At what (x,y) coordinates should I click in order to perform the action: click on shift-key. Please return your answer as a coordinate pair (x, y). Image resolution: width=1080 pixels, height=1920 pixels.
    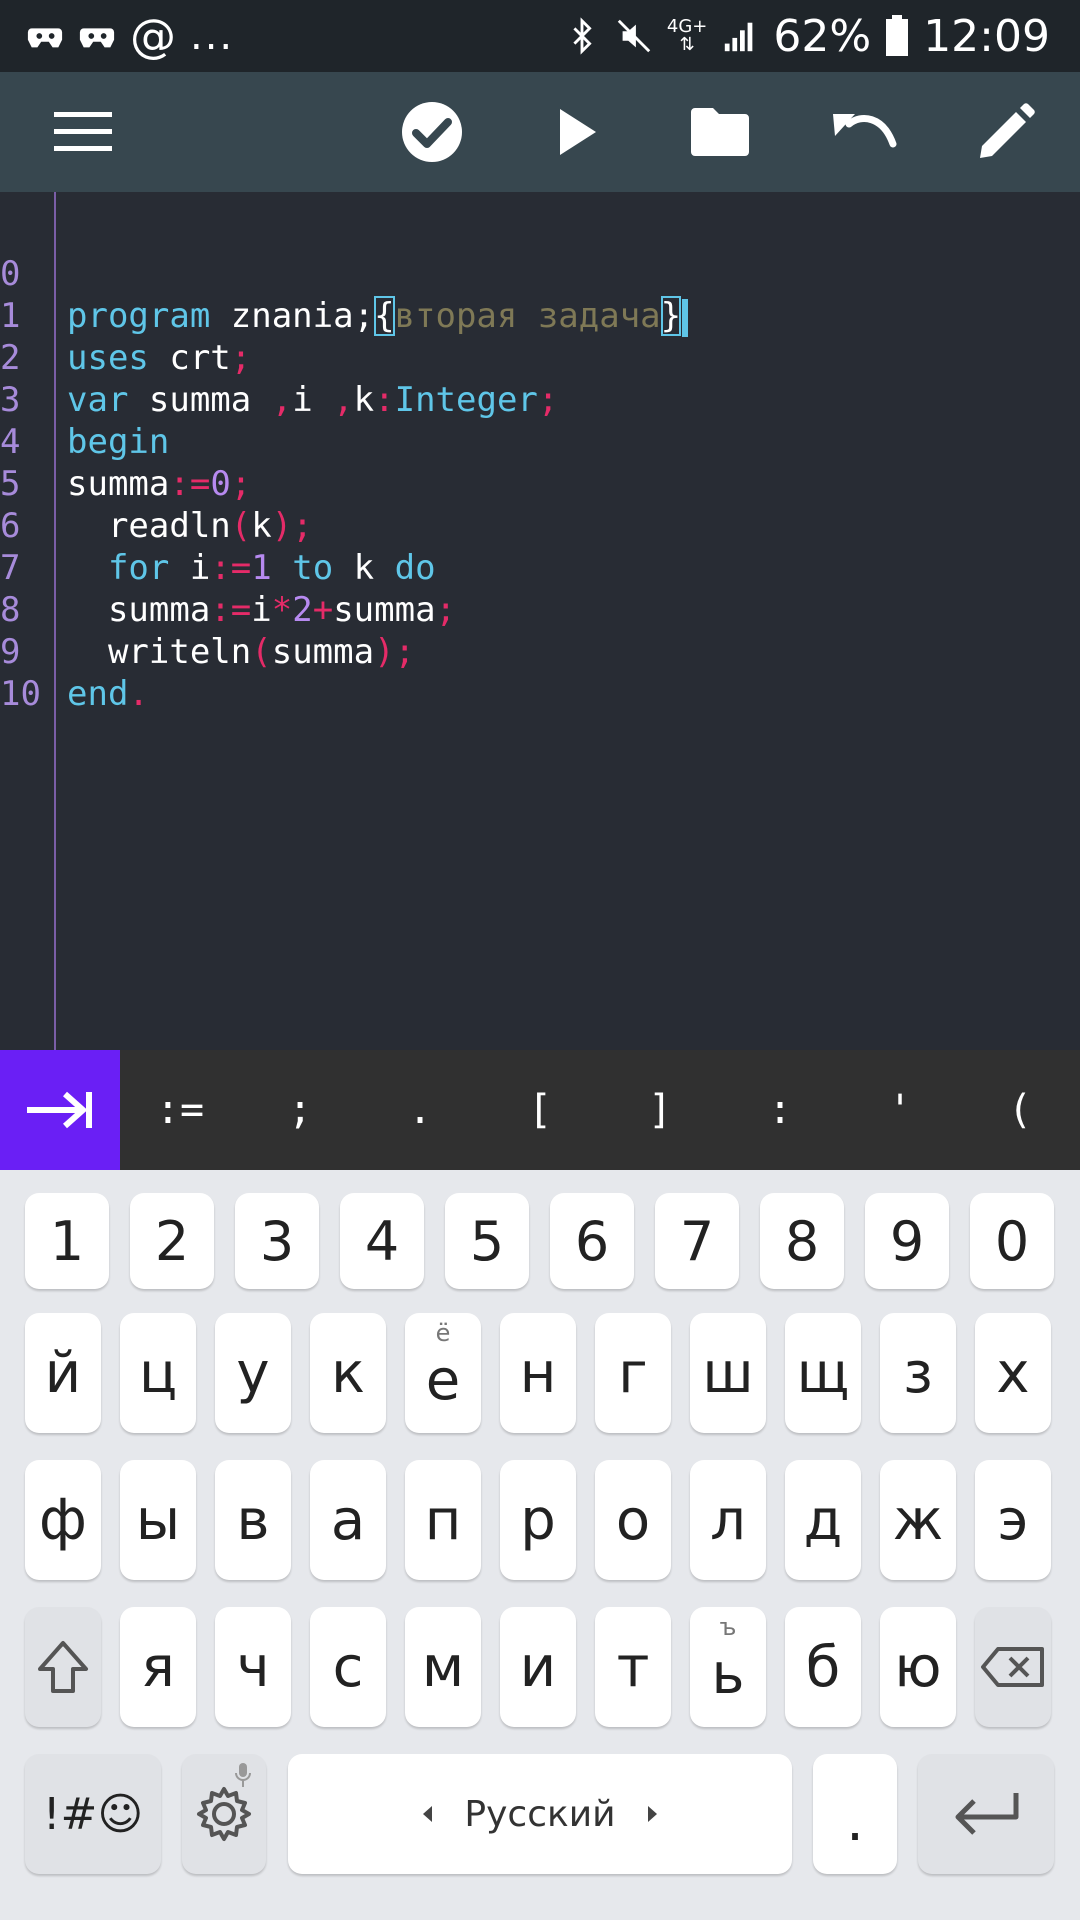
    Looking at the image, I should click on (63, 1667).